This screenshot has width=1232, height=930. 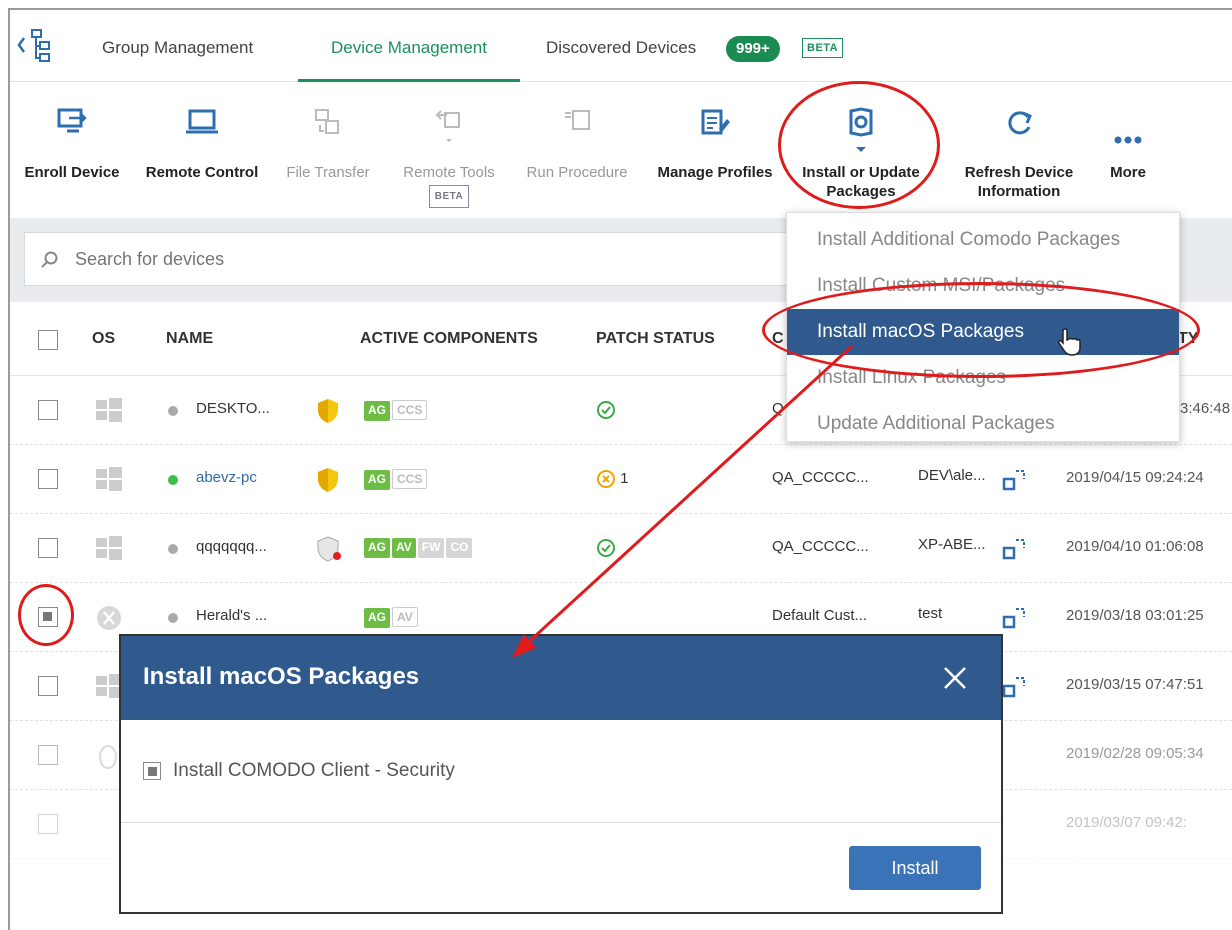 What do you see at coordinates (1135, 753) in the screenshot?
I see `last-activity-cell: 2019/02/28 09:05:34` at bounding box center [1135, 753].